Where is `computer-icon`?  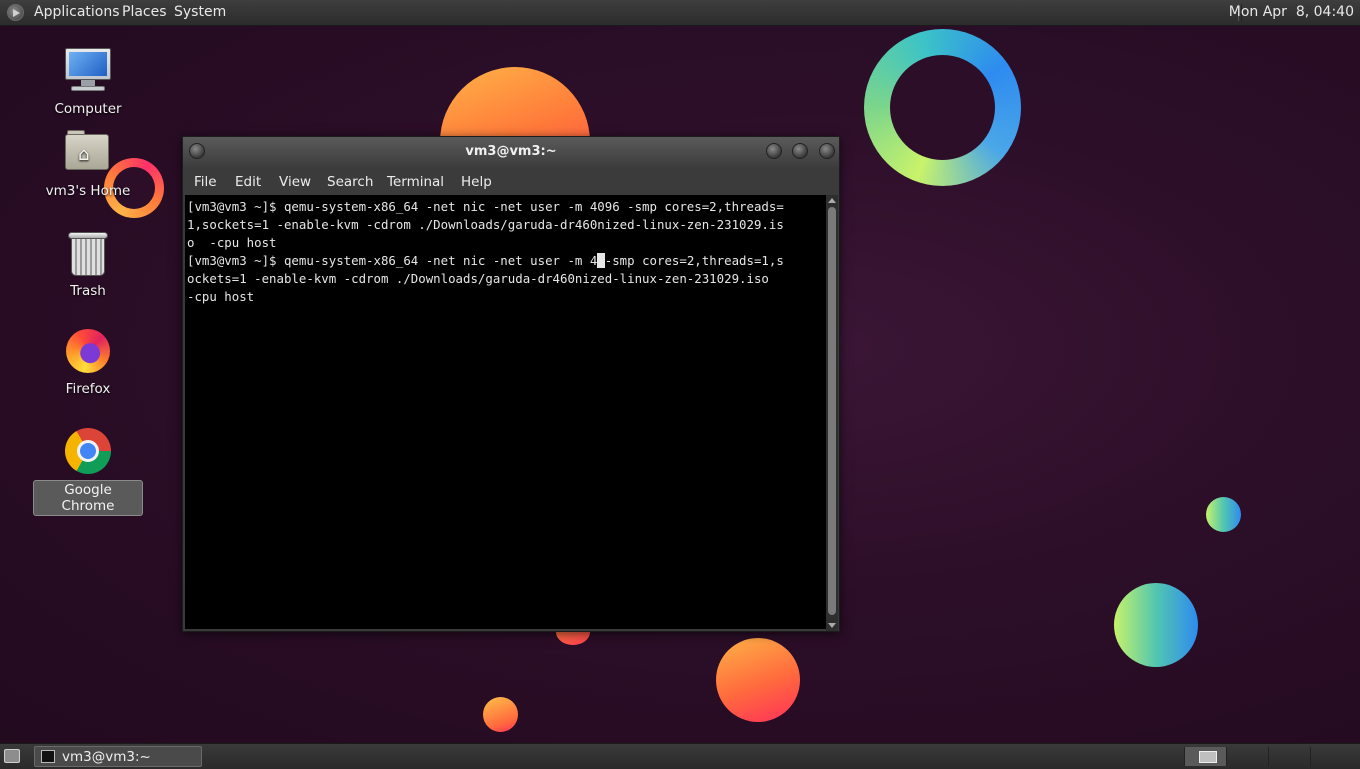
computer-icon is located at coordinates (88, 71).